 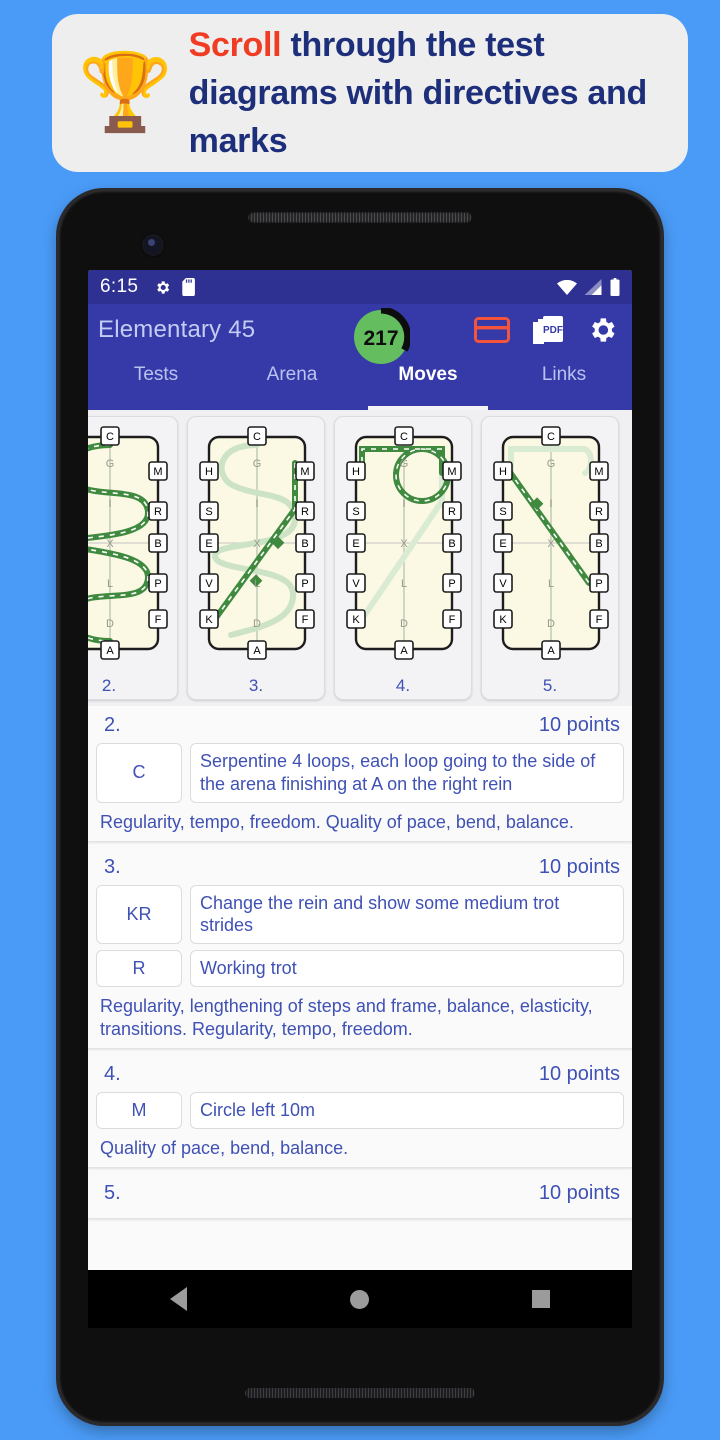 What do you see at coordinates (235, 44) in the screenshot?
I see `promo-highlight-word: Scroll` at bounding box center [235, 44].